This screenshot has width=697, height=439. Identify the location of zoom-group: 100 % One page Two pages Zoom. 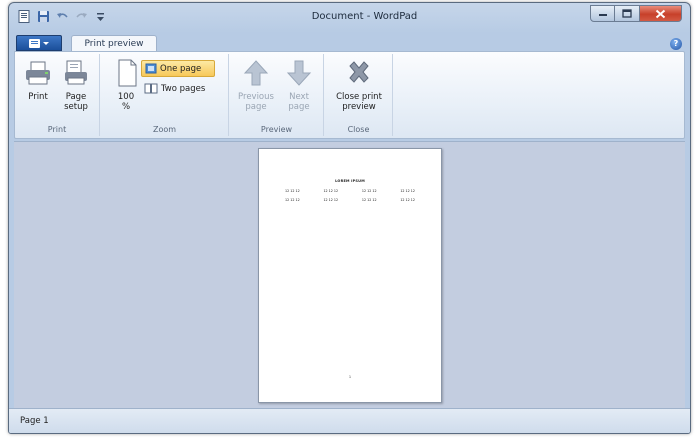
(165, 95).